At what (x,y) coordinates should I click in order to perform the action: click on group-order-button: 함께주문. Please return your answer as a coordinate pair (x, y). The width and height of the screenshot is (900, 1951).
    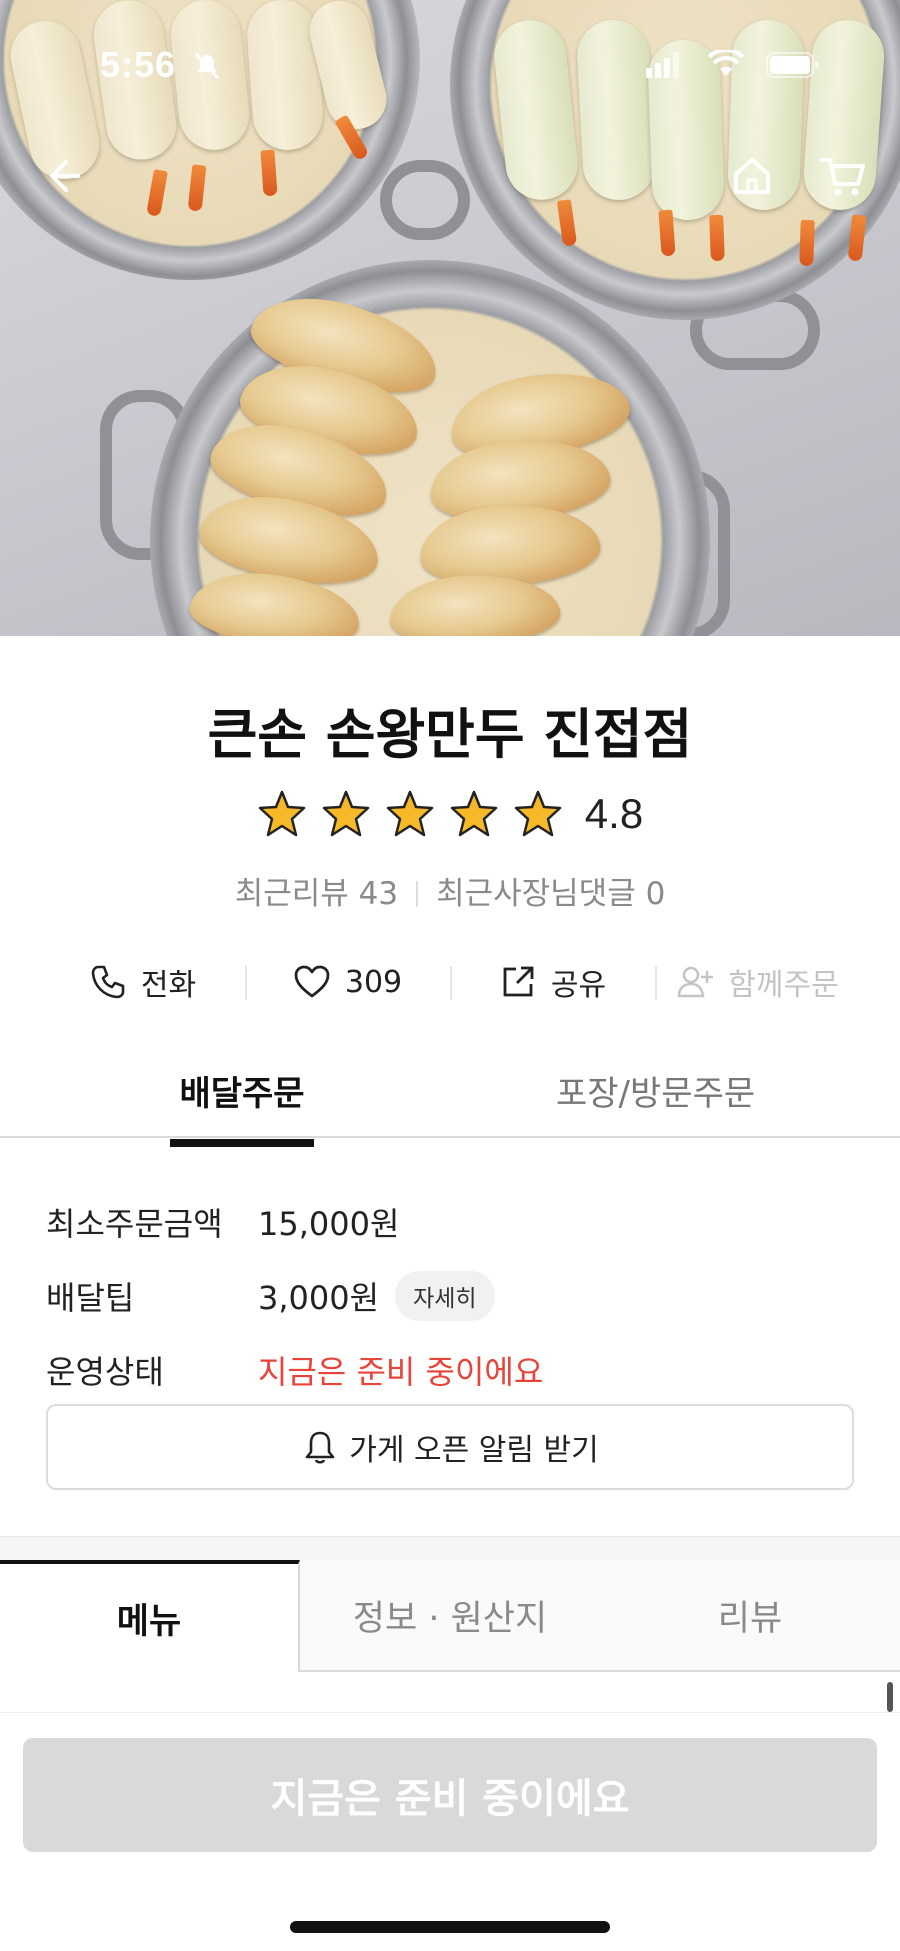
    Looking at the image, I should click on (757, 982).